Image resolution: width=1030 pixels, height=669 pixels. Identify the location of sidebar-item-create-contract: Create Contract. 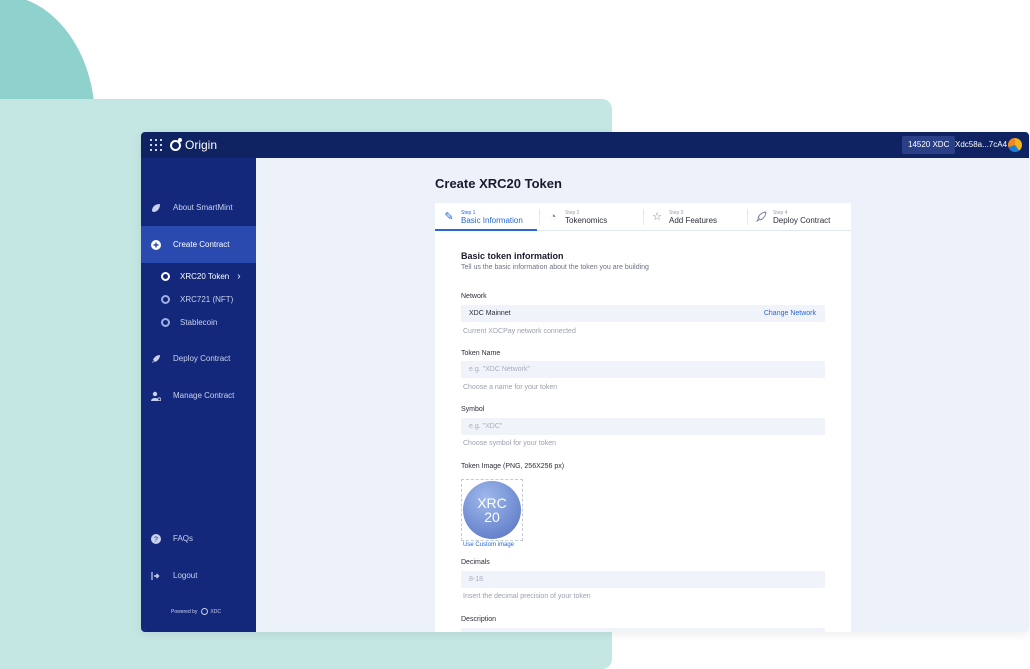
(198, 244).